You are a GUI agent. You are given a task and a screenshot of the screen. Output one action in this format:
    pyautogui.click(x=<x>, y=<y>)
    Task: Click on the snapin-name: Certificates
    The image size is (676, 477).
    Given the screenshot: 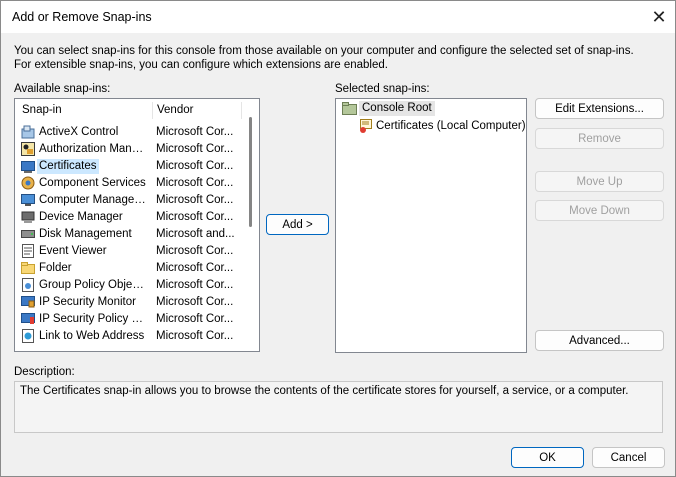 What is the action you would take?
    pyautogui.click(x=68, y=166)
    